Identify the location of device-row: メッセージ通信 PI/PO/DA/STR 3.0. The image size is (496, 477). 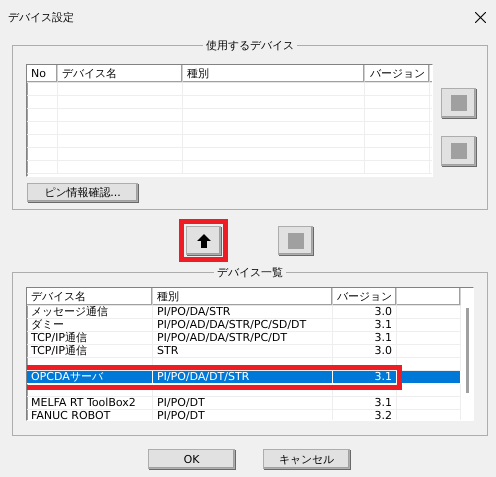
(244, 312).